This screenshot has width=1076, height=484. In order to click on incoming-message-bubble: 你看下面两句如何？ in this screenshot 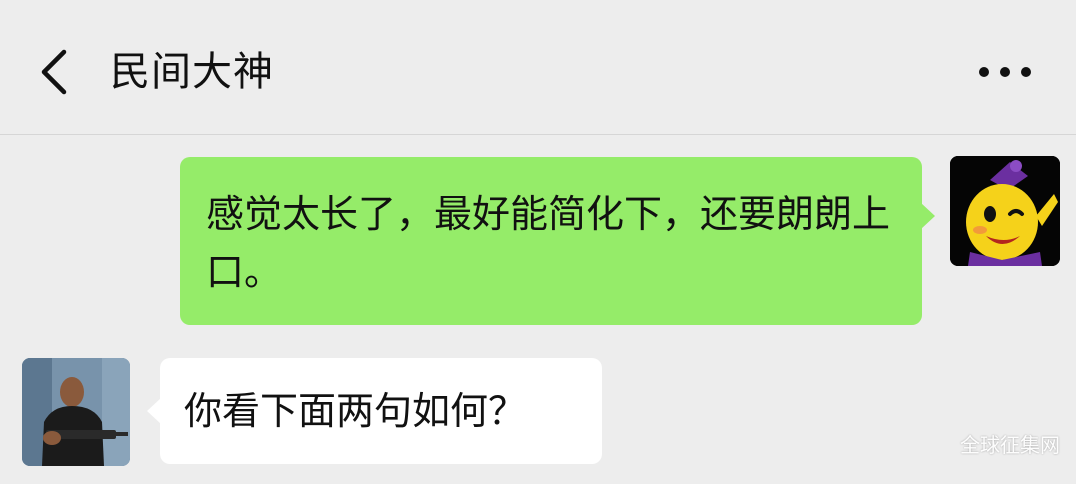, I will do `click(374, 411)`.